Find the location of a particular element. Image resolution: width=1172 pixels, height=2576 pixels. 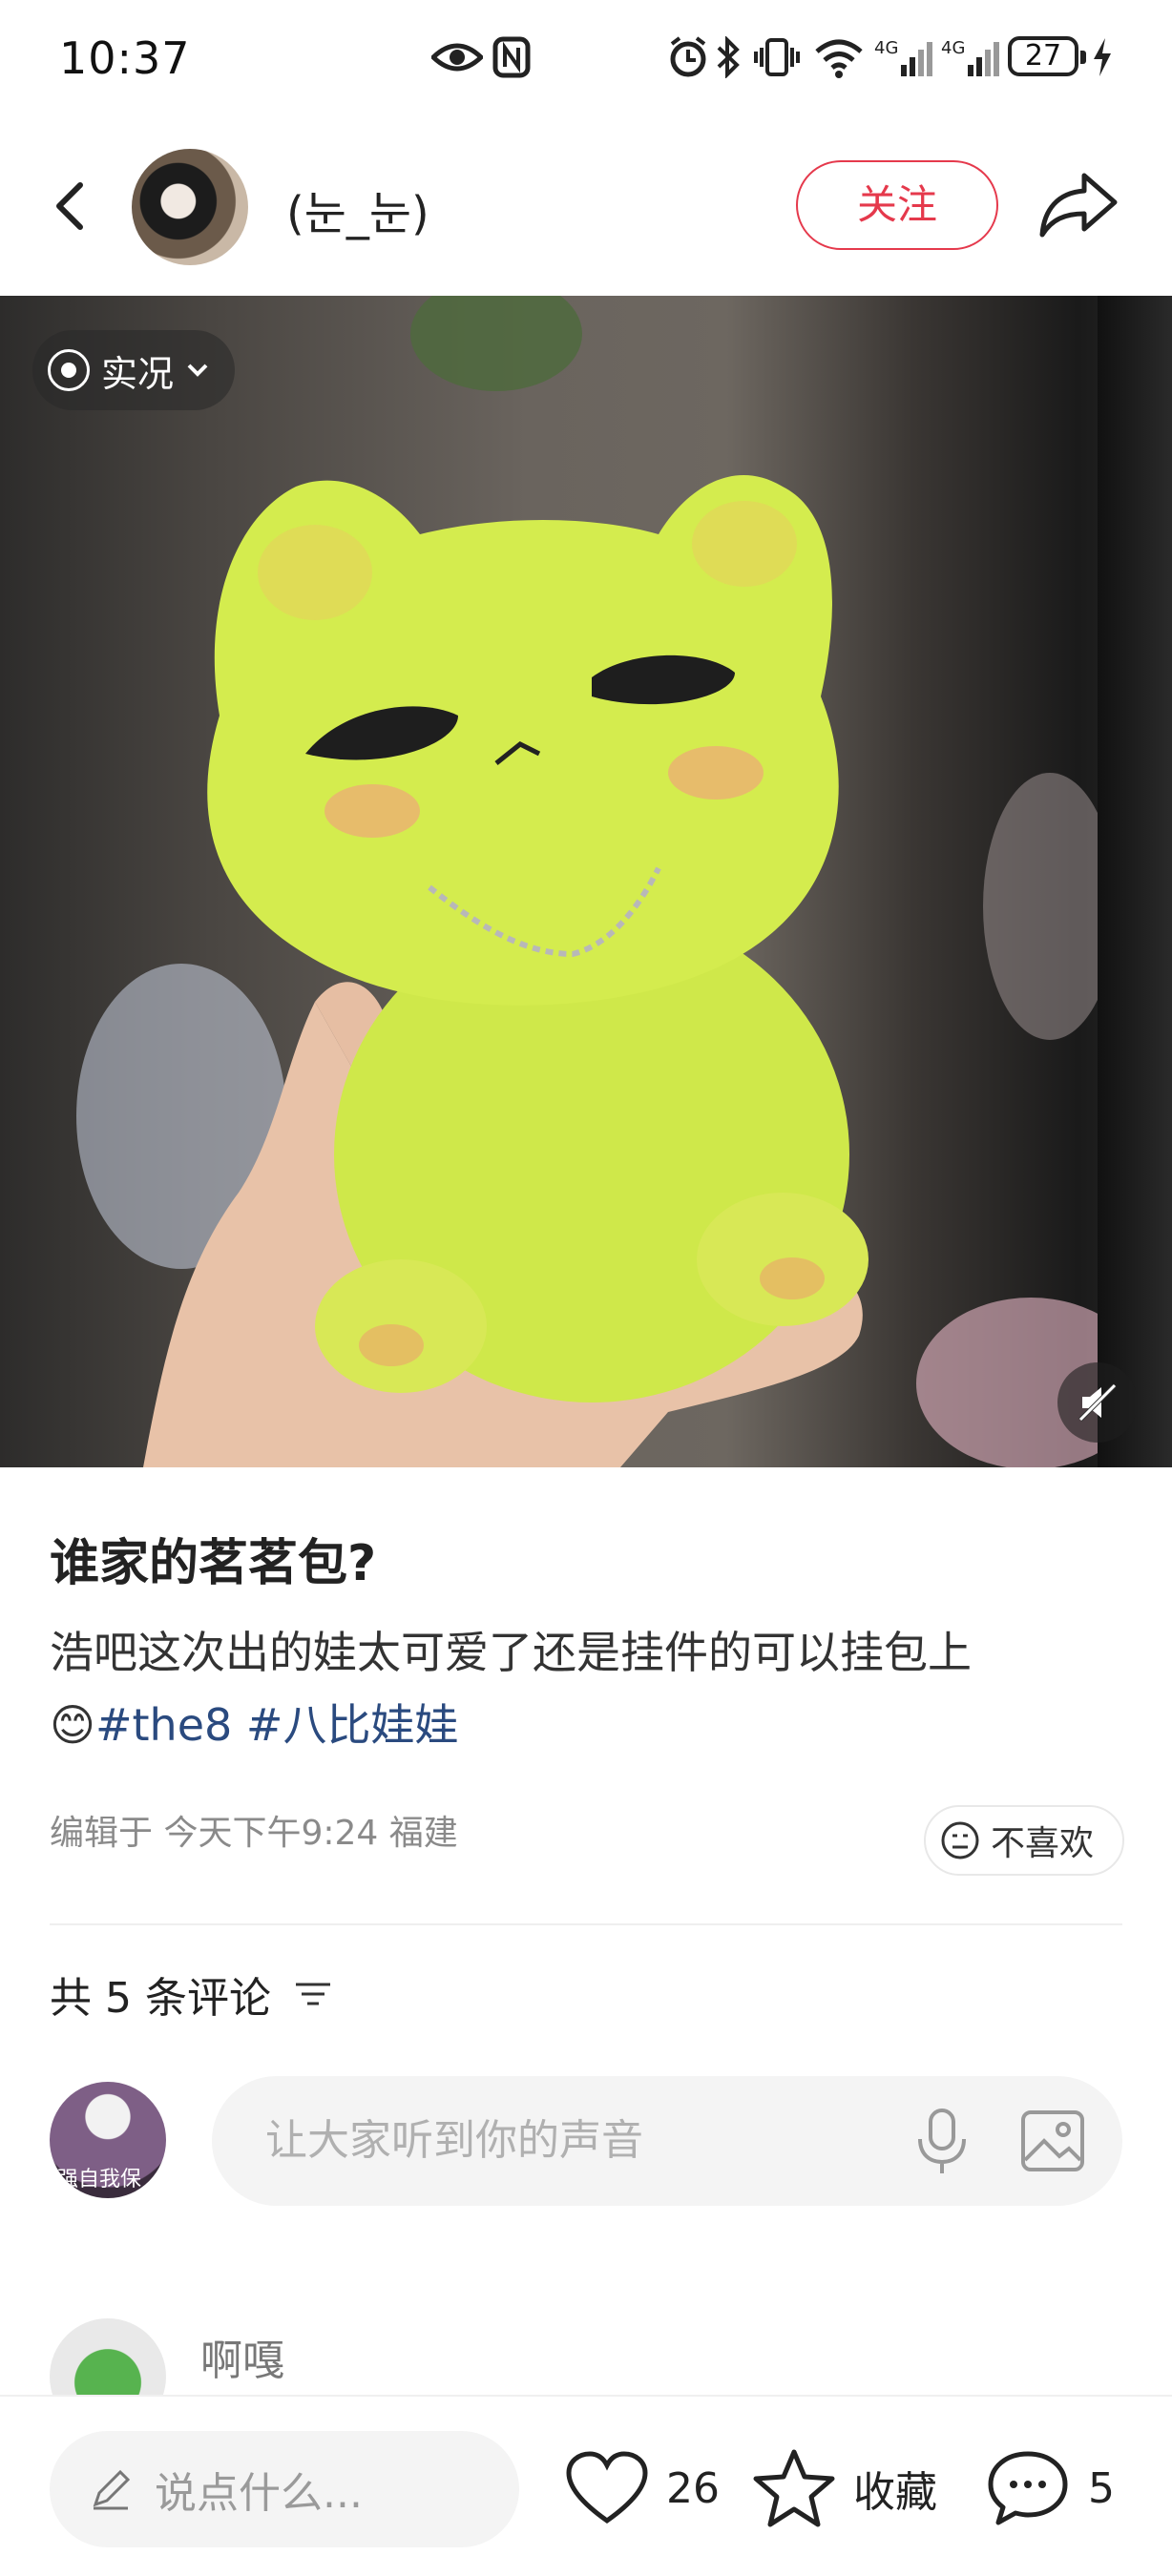

author-avatar is located at coordinates (190, 207).